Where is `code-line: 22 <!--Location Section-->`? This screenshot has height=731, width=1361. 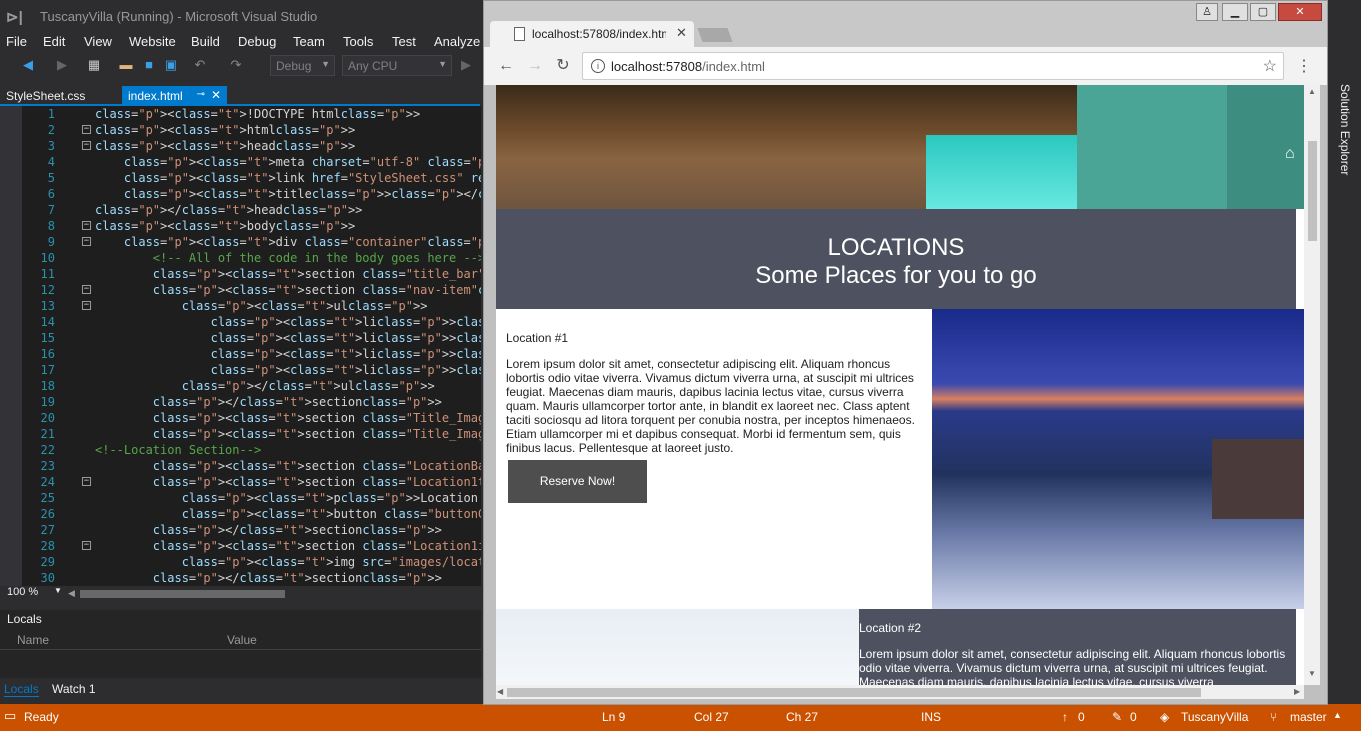
code-line: 22 <!--Location Section--> is located at coordinates (240, 450).